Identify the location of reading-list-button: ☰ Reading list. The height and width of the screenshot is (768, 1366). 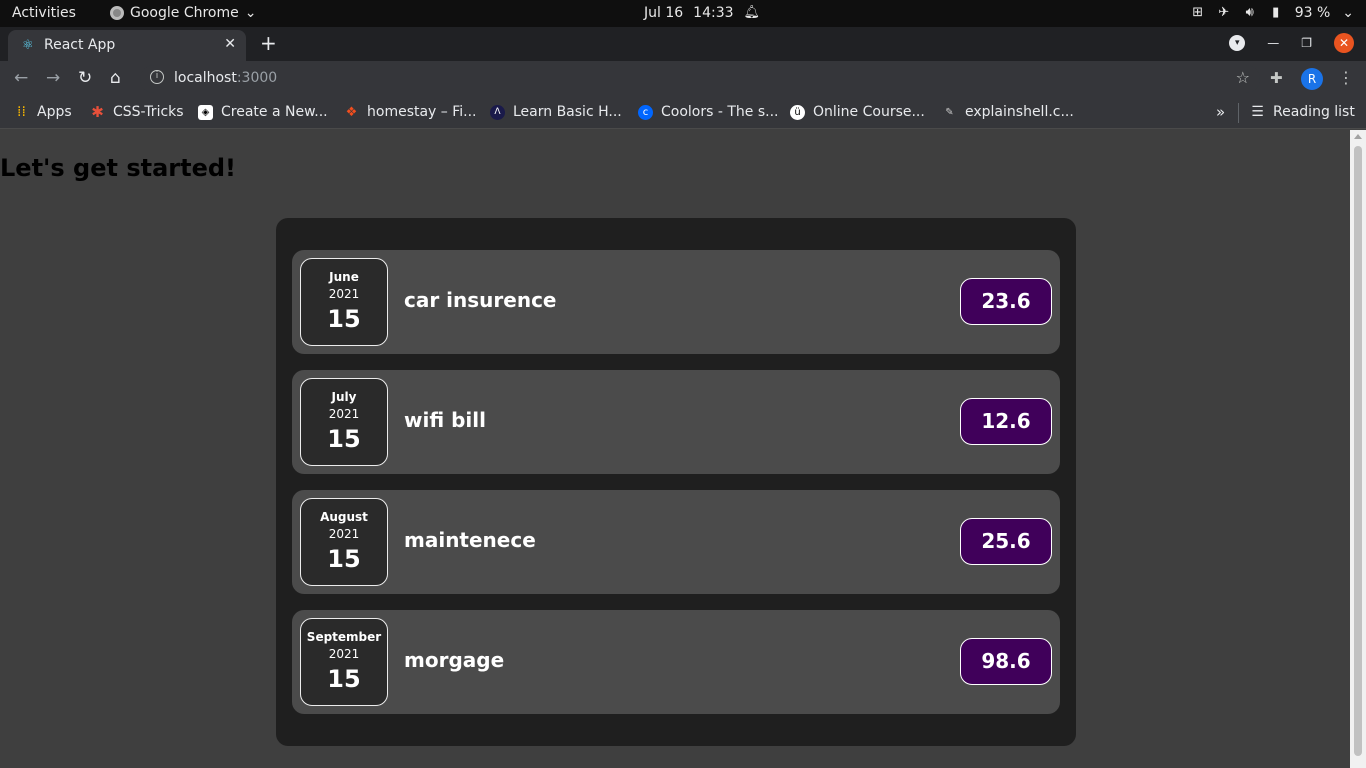
(1302, 112).